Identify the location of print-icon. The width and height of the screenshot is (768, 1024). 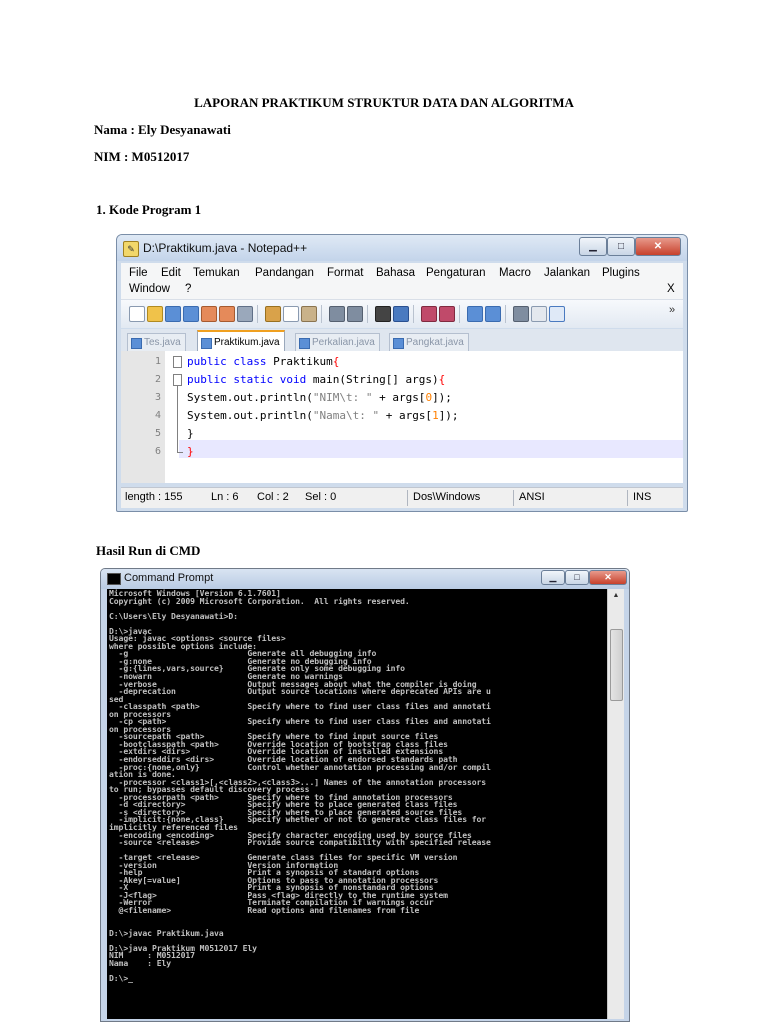
(245, 314).